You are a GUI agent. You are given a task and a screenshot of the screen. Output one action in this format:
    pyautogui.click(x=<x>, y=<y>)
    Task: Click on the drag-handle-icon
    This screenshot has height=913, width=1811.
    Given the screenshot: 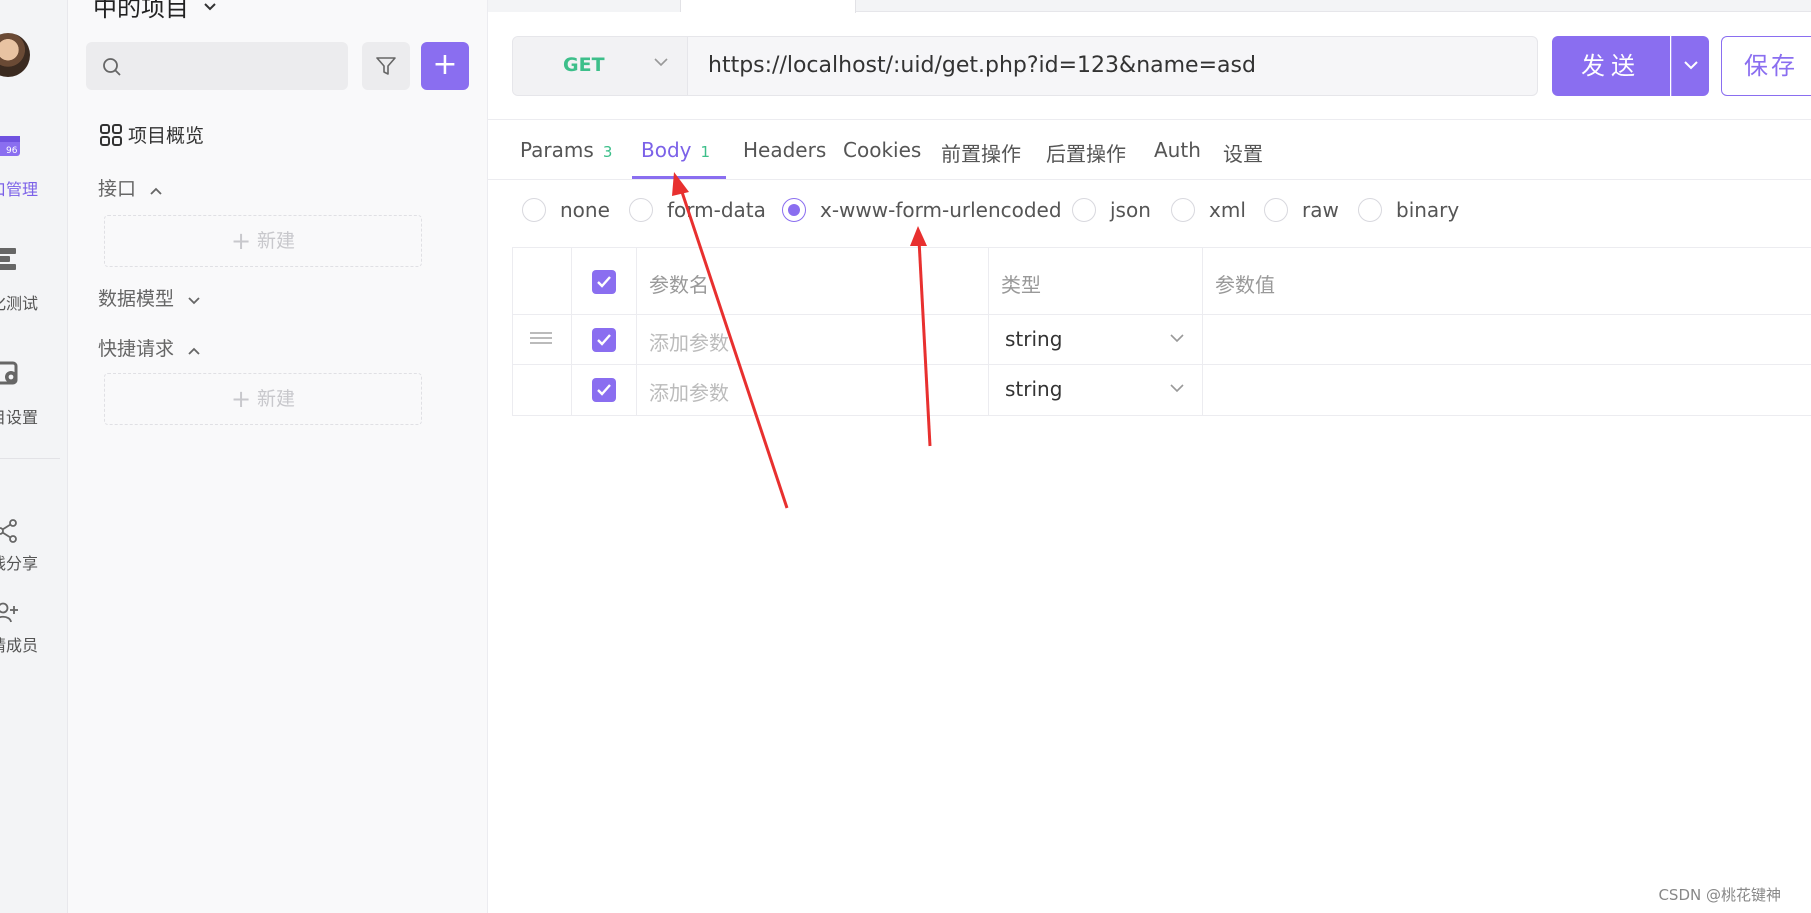 What is the action you would take?
    pyautogui.click(x=541, y=338)
    